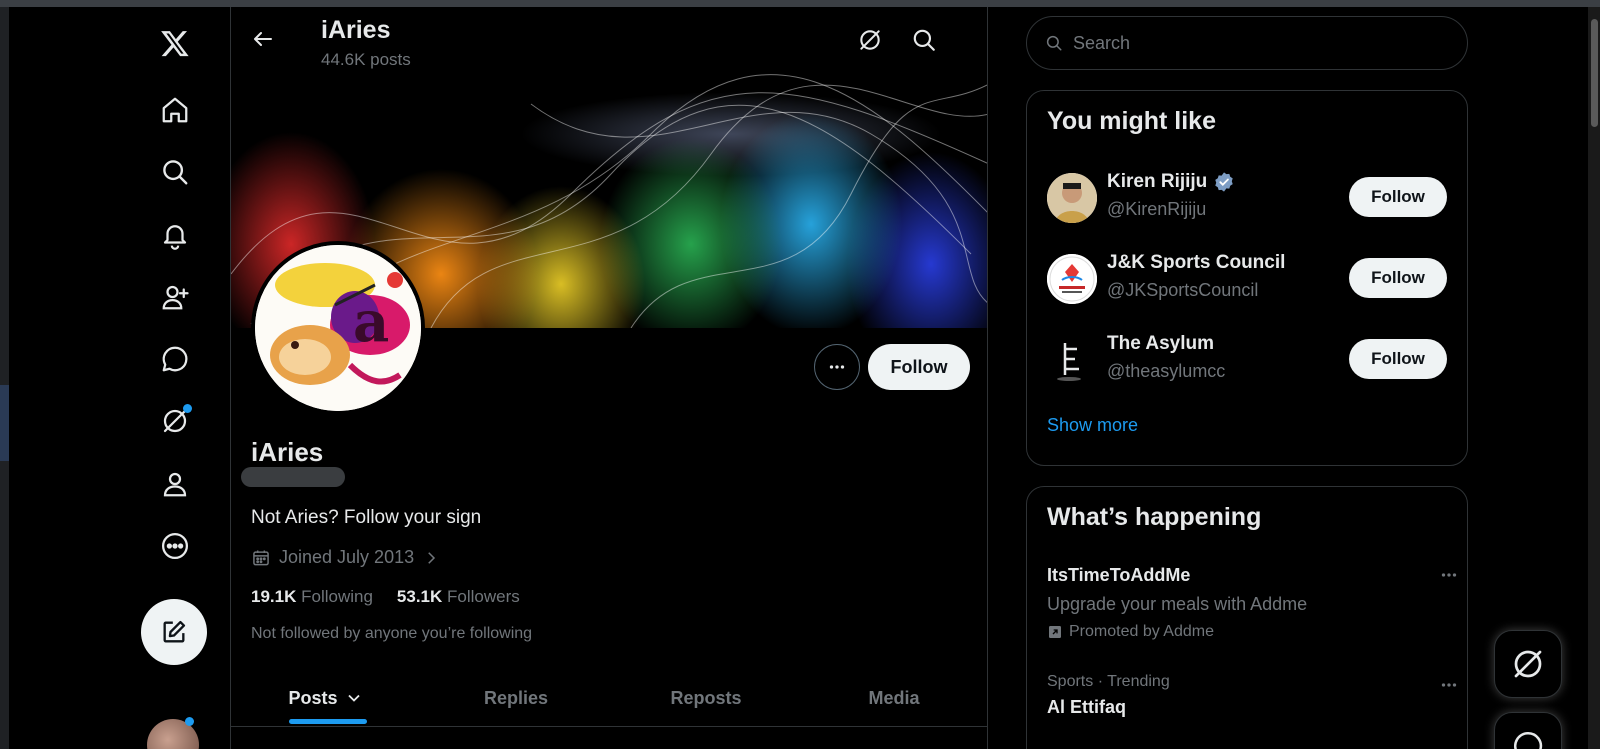  I want to click on active-tab-indicator, so click(328, 721).